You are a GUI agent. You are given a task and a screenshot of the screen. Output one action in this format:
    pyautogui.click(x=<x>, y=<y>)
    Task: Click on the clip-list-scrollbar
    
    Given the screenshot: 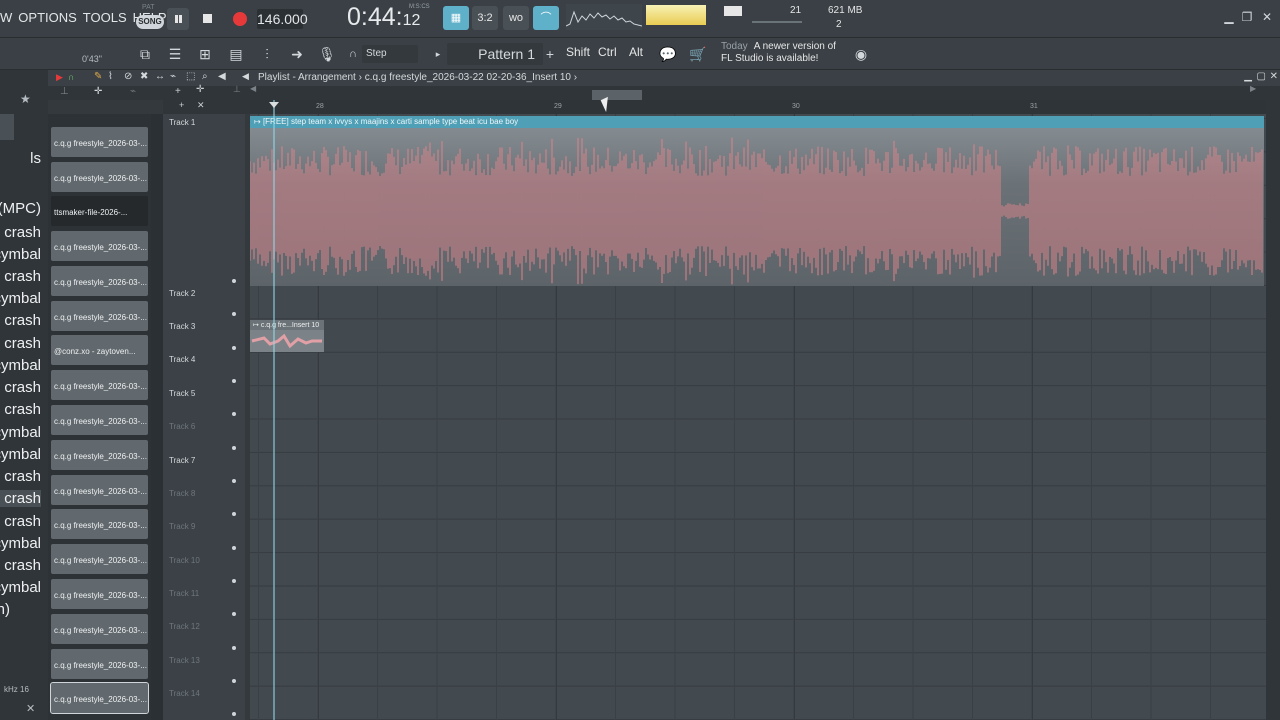 What is the action you would take?
    pyautogui.click(x=157, y=417)
    